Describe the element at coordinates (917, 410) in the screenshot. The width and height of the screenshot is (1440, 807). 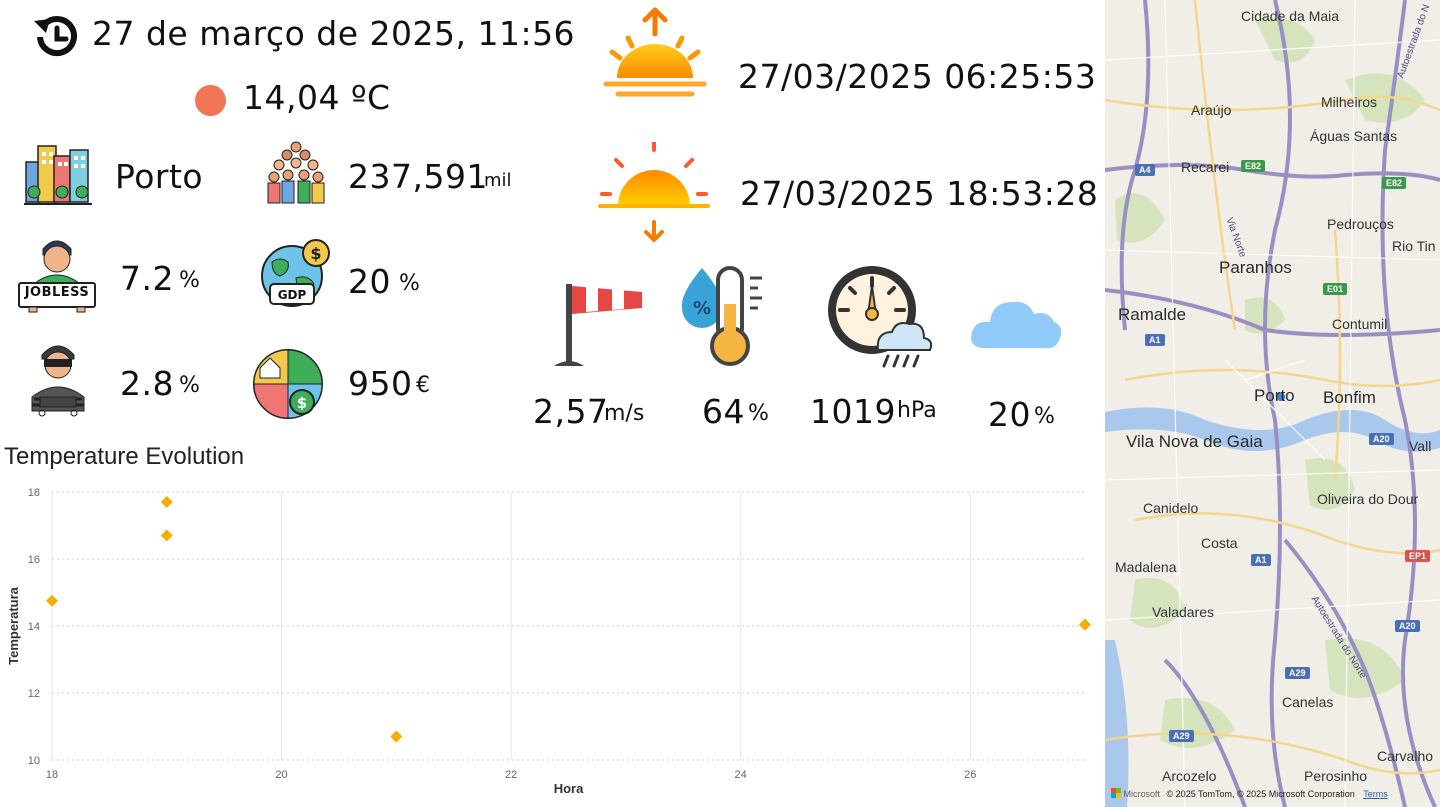
I see `pressure-unit: hPa` at that location.